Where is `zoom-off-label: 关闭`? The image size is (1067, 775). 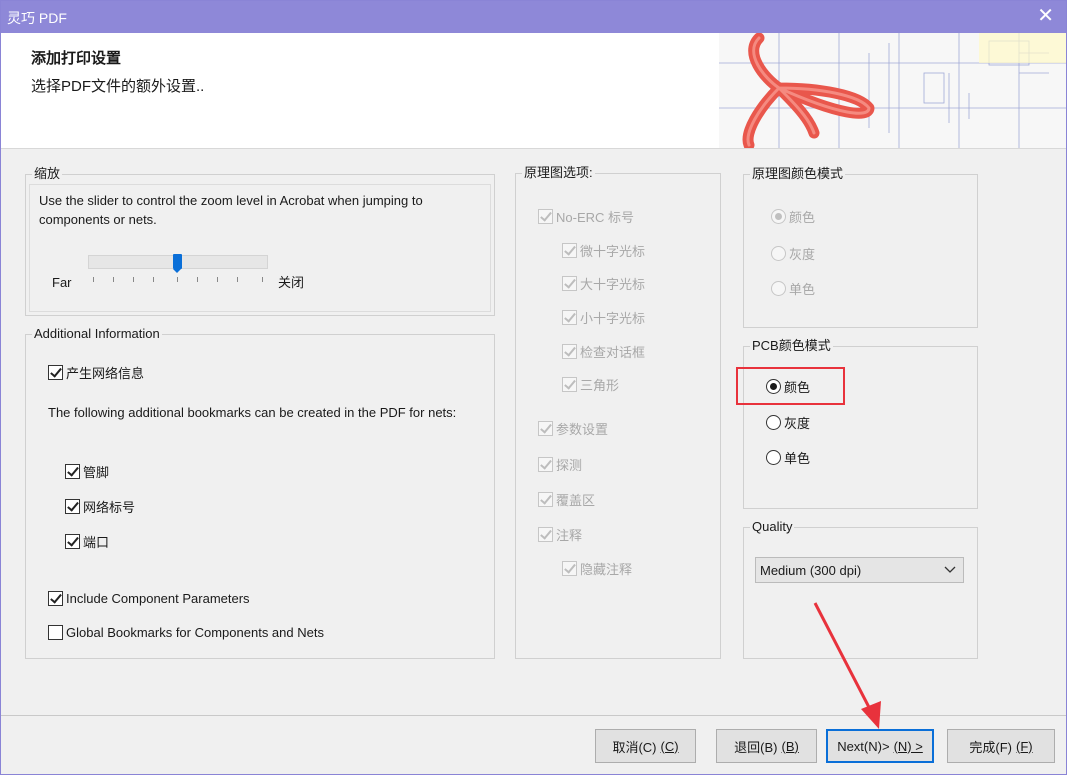
zoom-off-label: 关闭 is located at coordinates (291, 282).